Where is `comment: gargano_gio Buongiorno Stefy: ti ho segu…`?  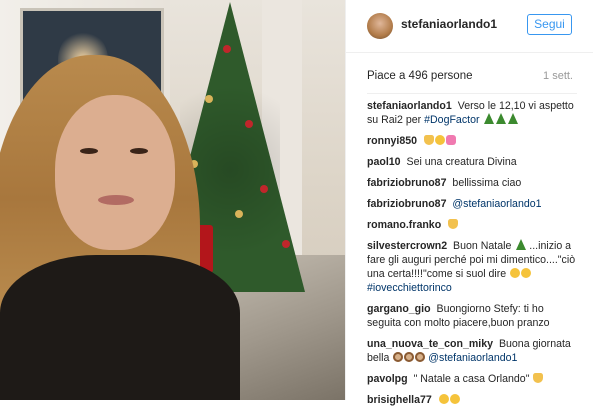
comment: gargano_gio Buongiorno Stefy: ti ho segu… is located at coordinates (472, 316).